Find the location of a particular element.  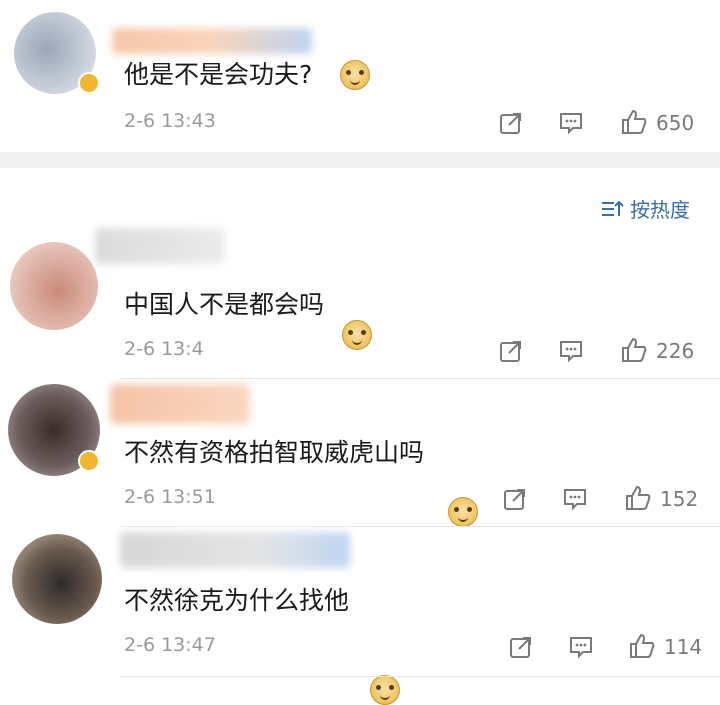

section-separator is located at coordinates (360, 160).